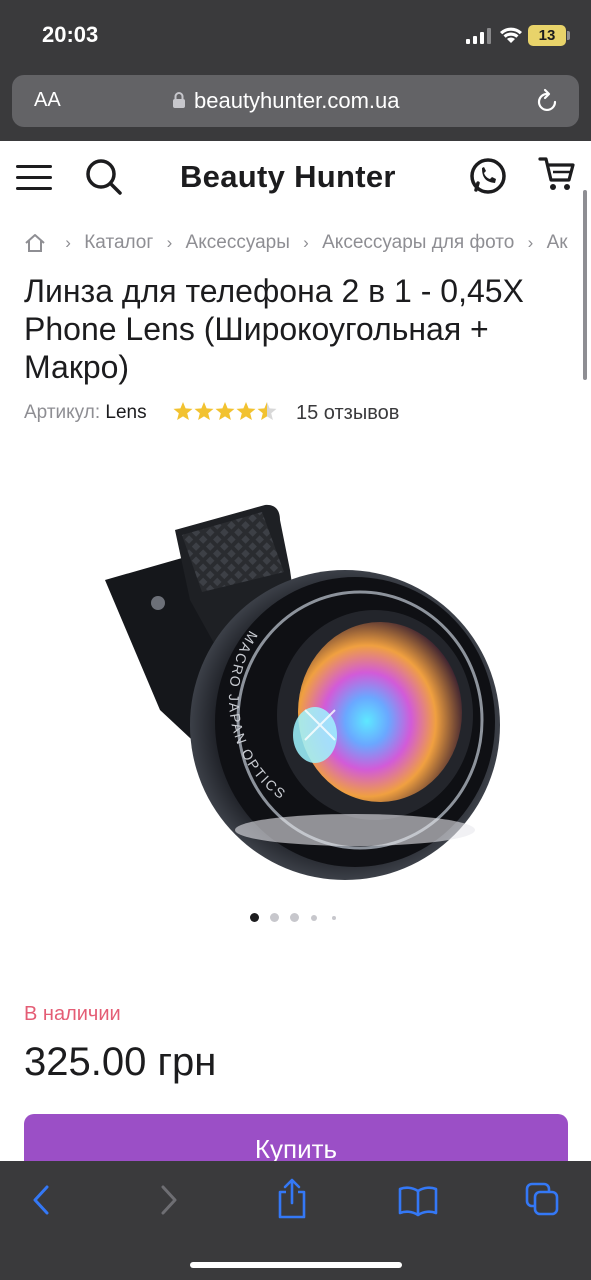  I want to click on text-size-button: AA, so click(47, 100).